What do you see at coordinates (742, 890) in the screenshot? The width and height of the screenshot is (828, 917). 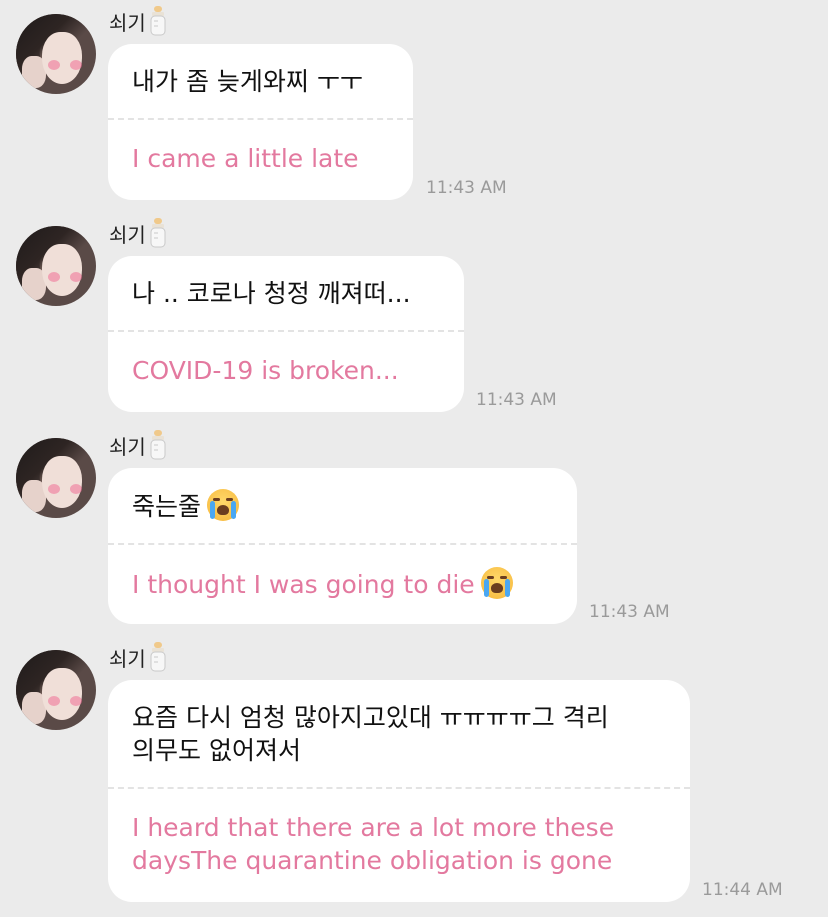 I see `message-timestamp: 11:44 AM` at bounding box center [742, 890].